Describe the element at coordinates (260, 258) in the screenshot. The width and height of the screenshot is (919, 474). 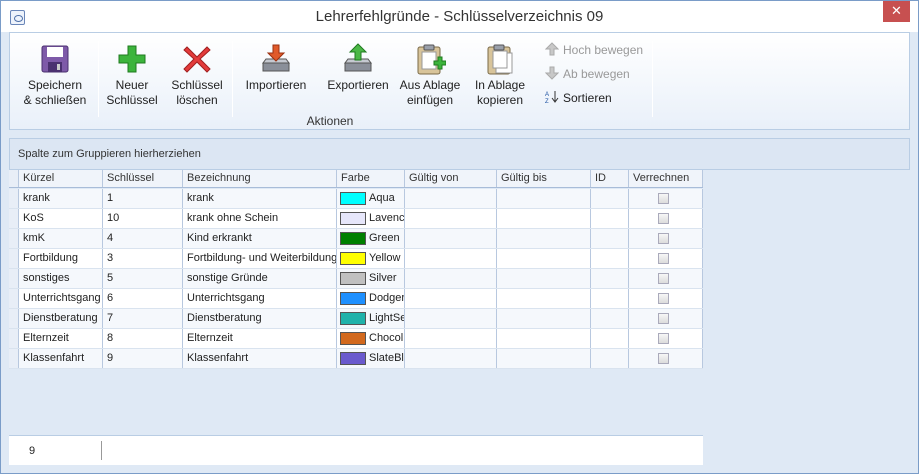
I see `cell-bezeichnung: Fortbildung- und Weiterbildung` at that location.